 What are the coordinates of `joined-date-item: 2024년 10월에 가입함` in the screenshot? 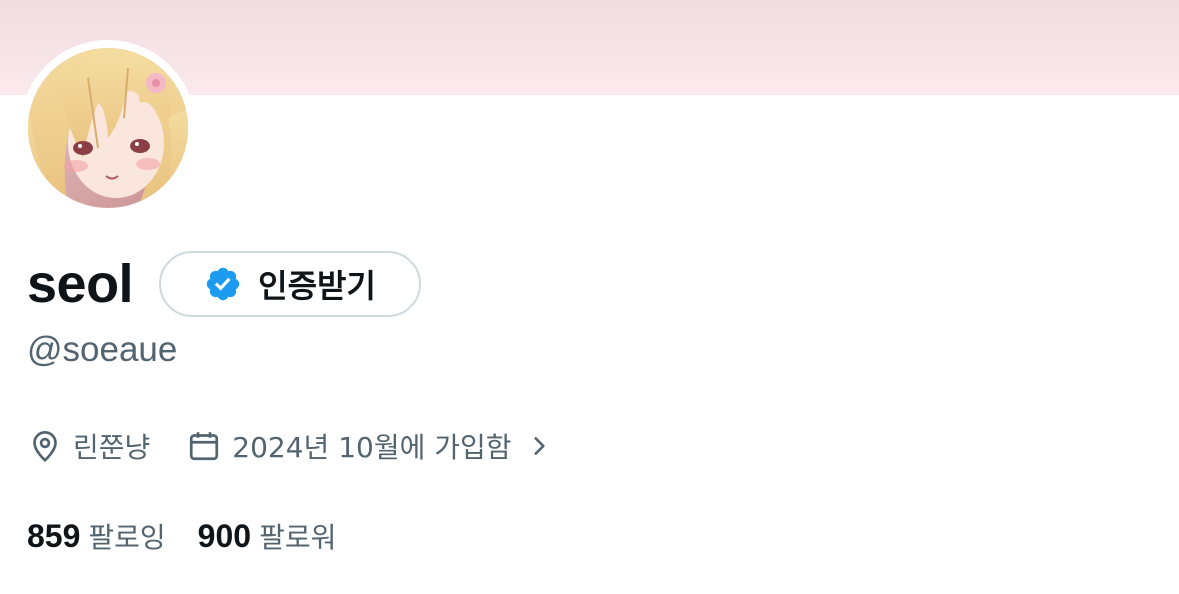 It's located at (368, 446).